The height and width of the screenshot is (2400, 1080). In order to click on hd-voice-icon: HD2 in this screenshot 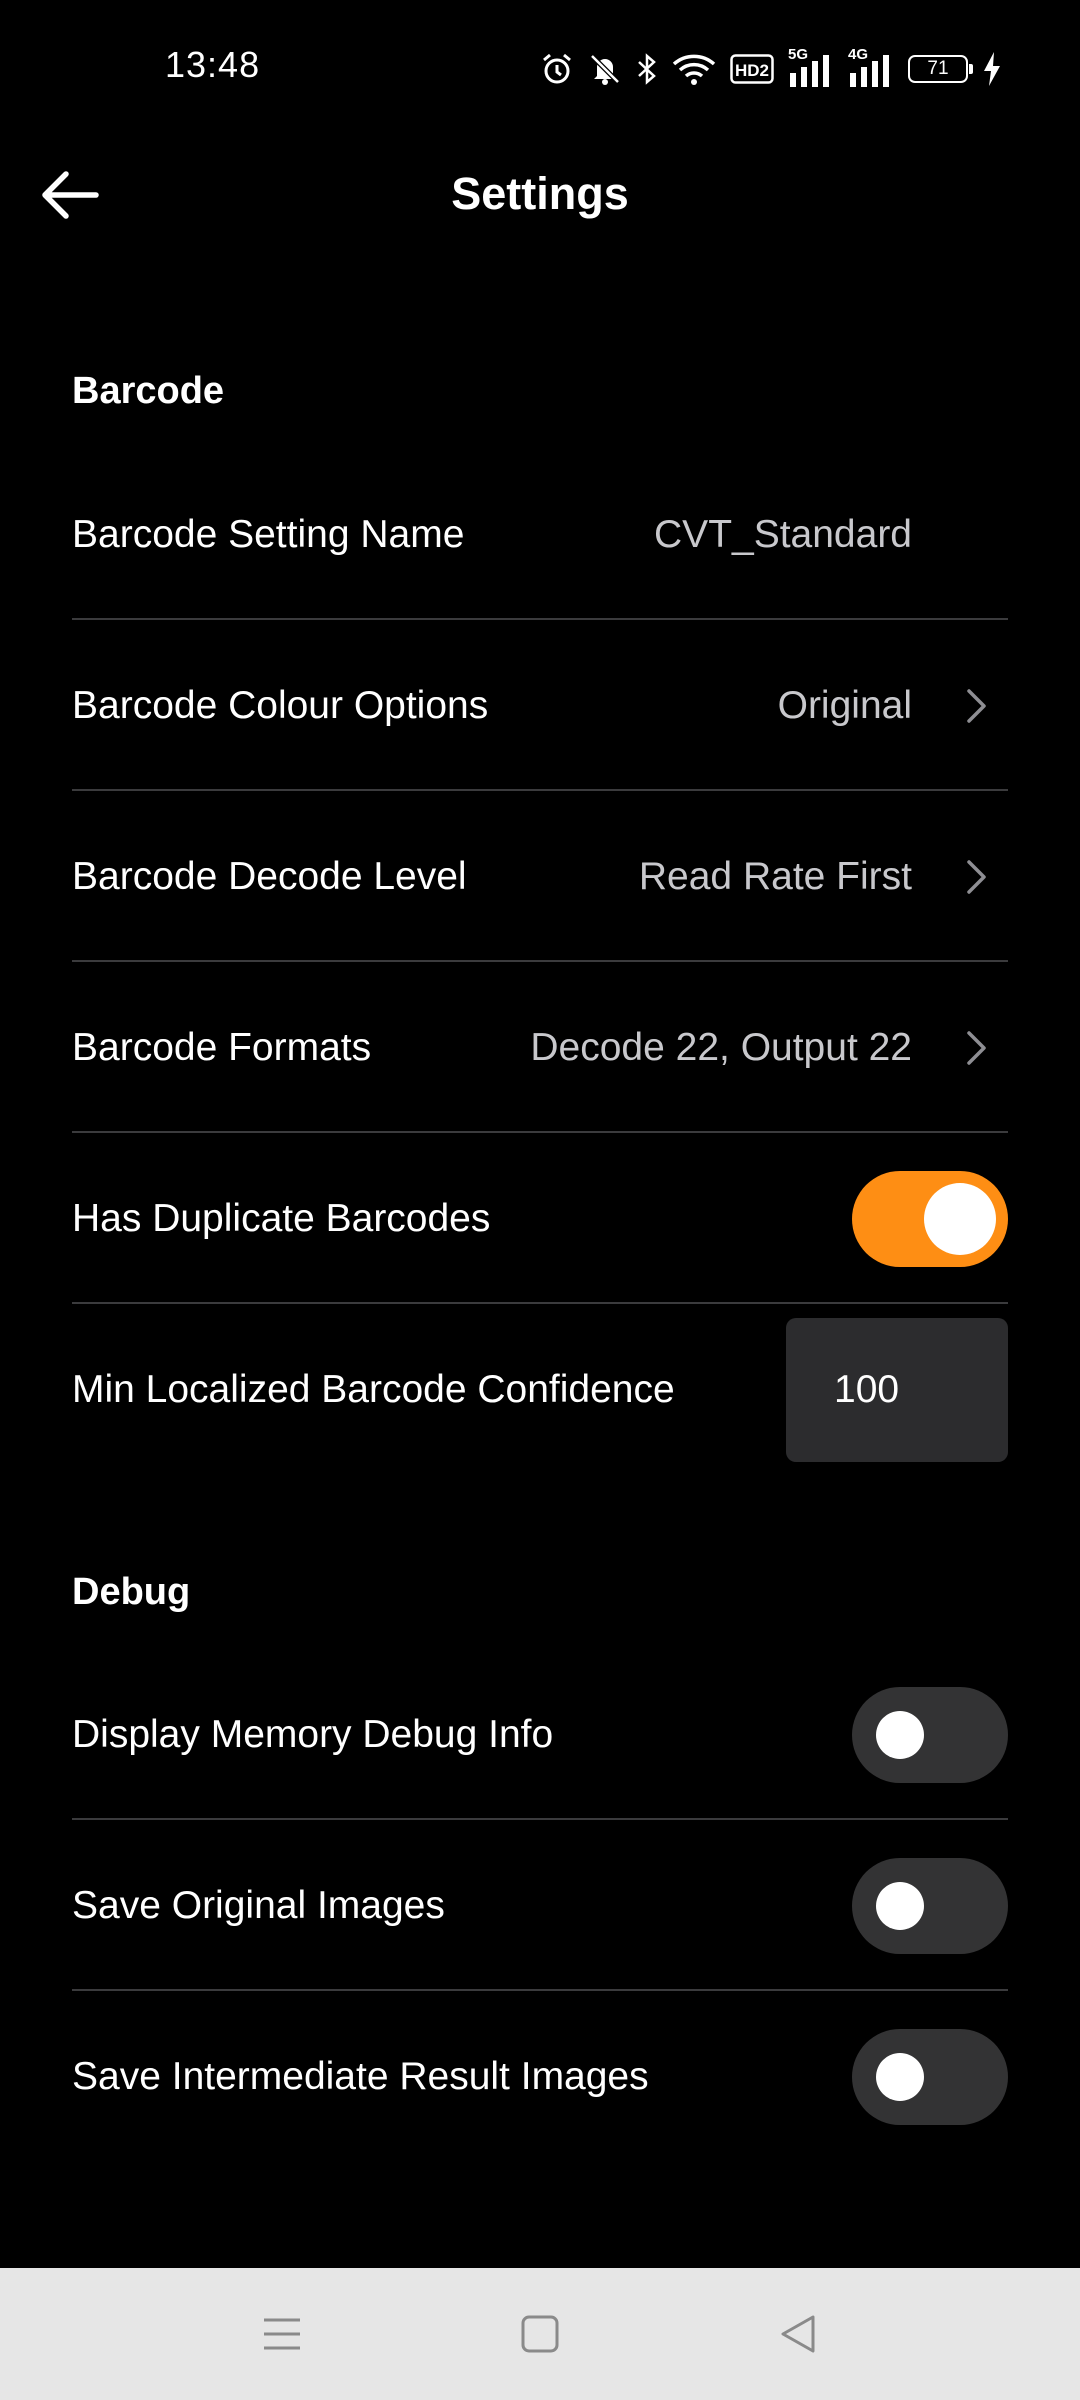, I will do `click(752, 69)`.